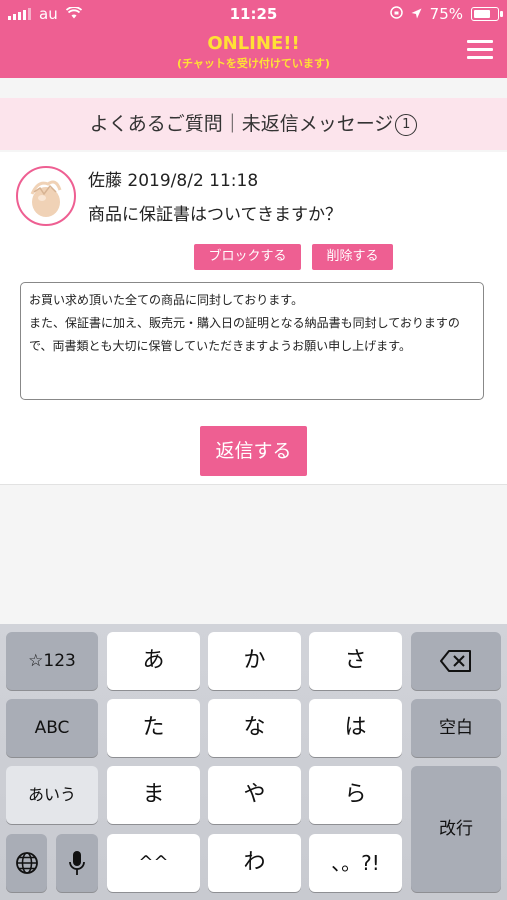  What do you see at coordinates (352, 257) in the screenshot?
I see `delete-button: 削除する` at bounding box center [352, 257].